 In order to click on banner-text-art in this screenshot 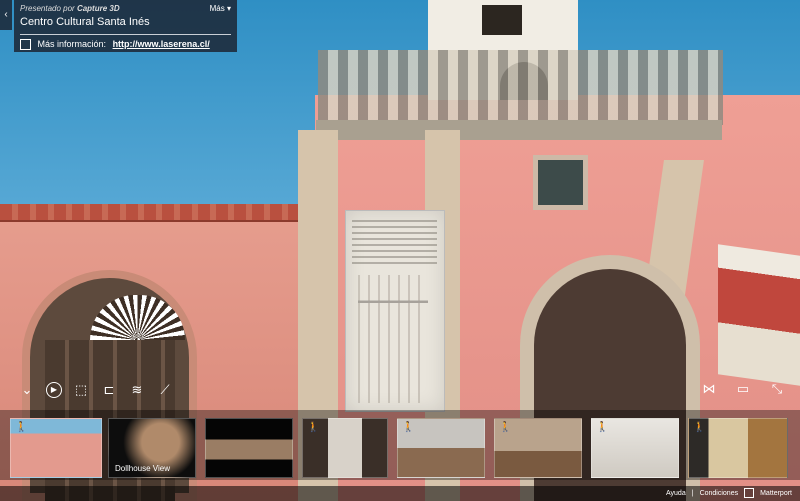, I will do `click(394, 242)`.